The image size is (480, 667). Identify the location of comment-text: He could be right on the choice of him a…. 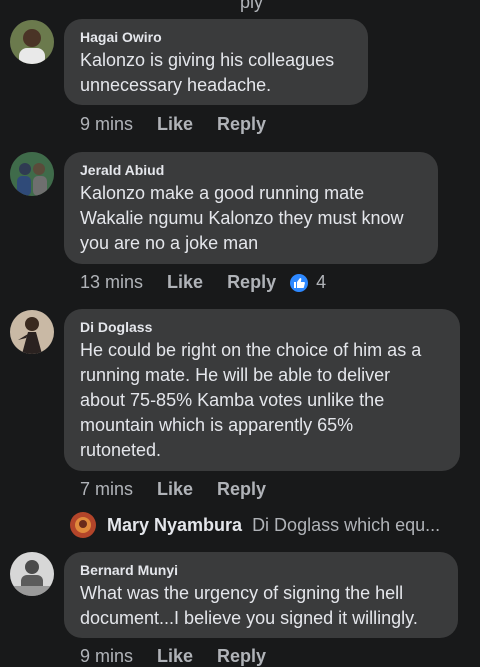
(251, 400).